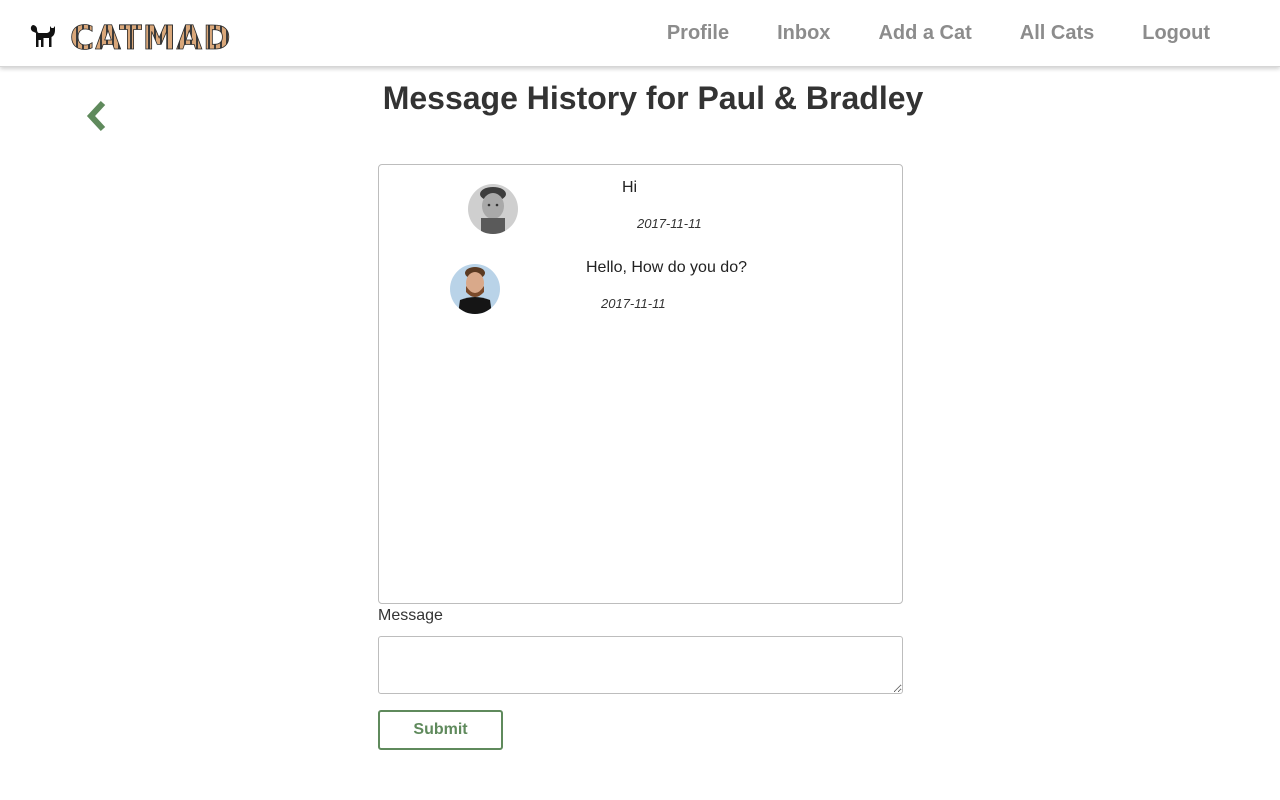  Describe the element at coordinates (640, 285) in the screenshot. I see `message-item: Hello, How do you do? 2017-11-11` at that location.